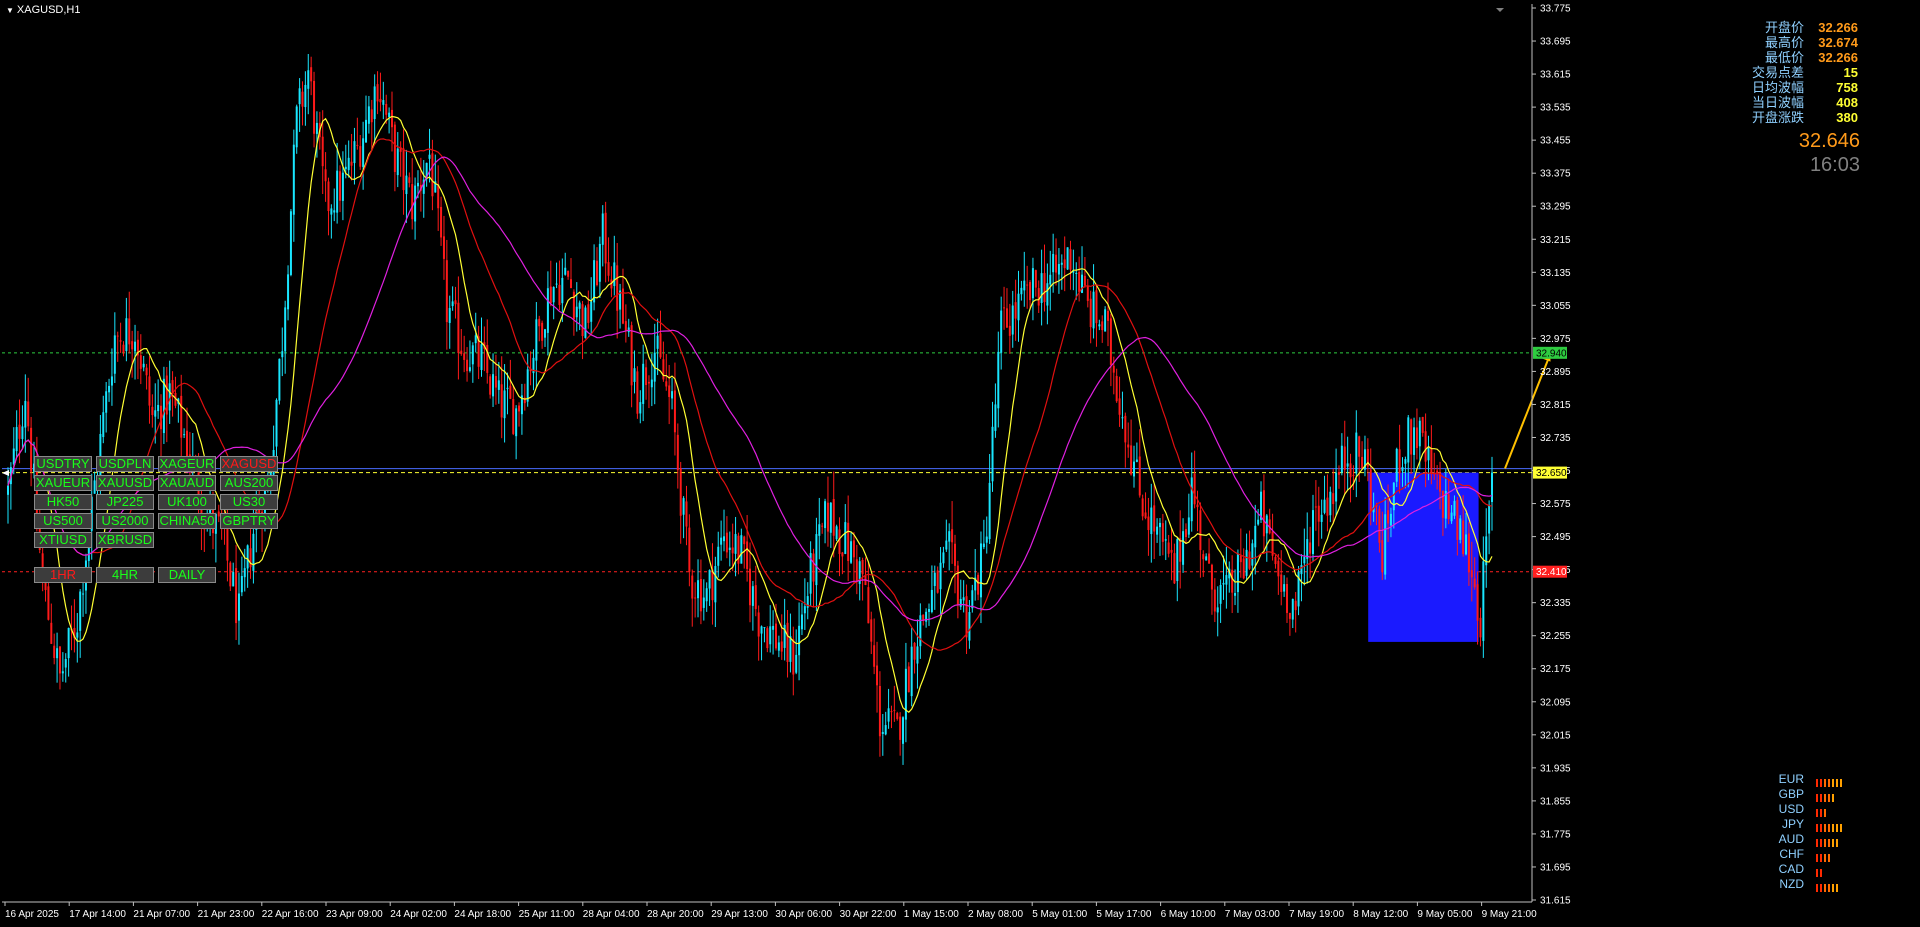  What do you see at coordinates (1555, 801) in the screenshot?
I see `price-tick-label: 31.855` at bounding box center [1555, 801].